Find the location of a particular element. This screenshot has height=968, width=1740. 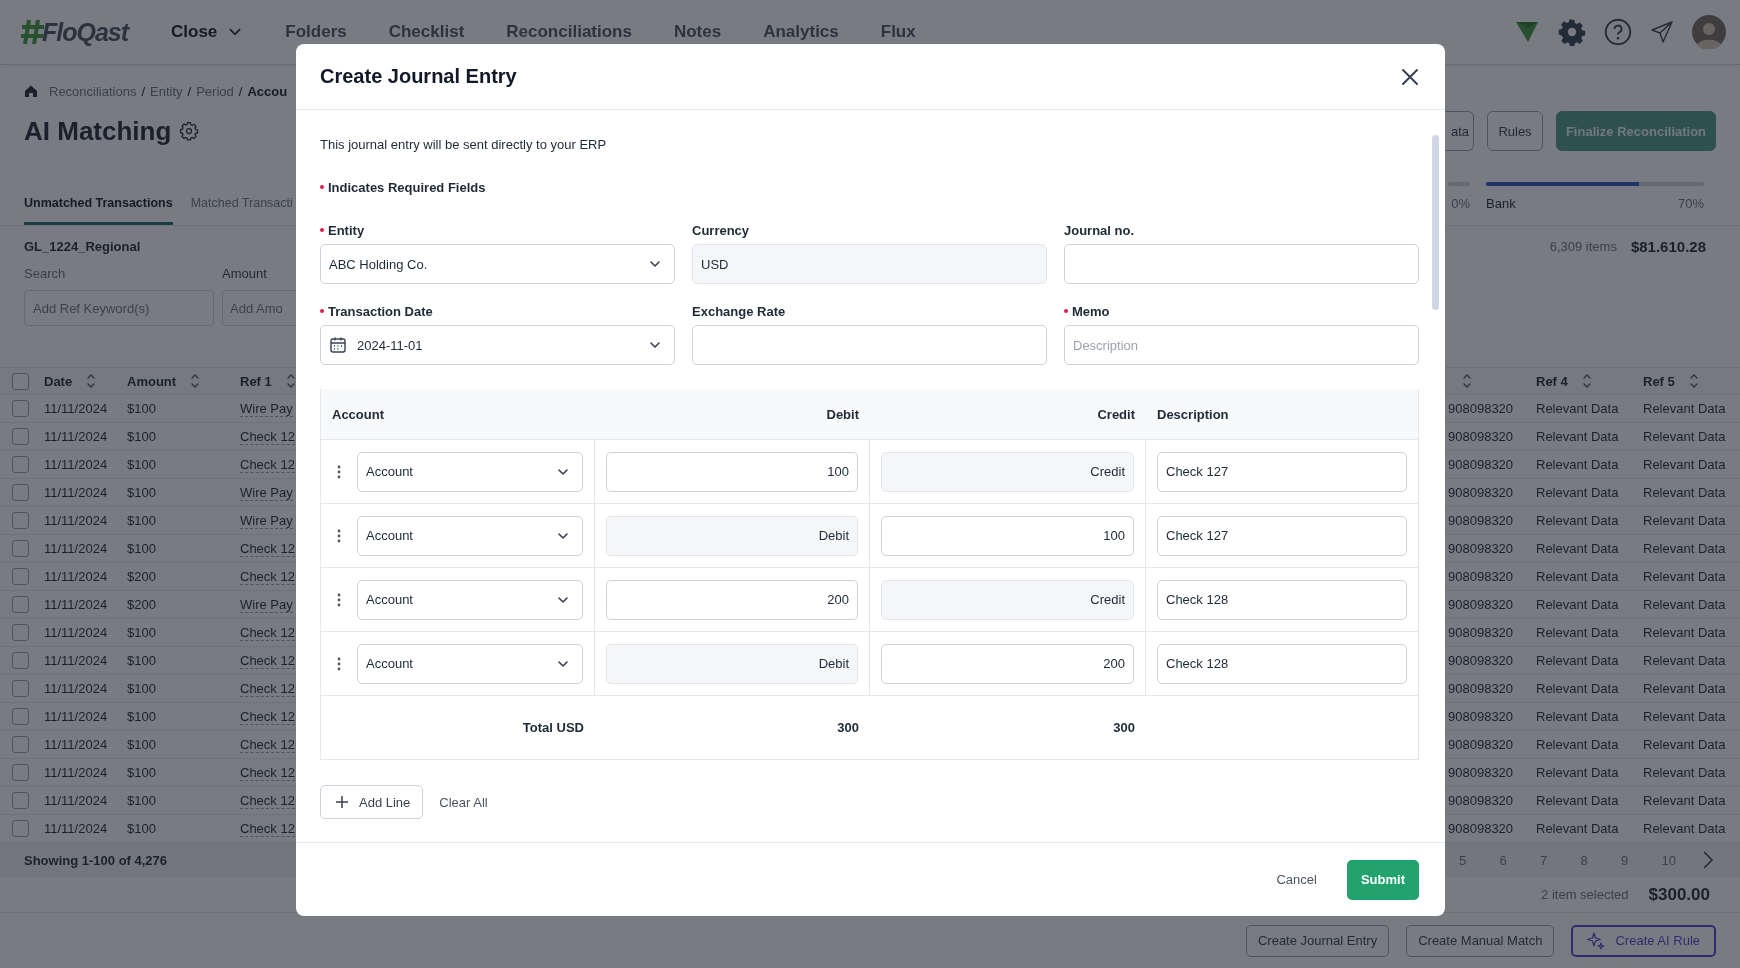

tab: Matched Transacti is located at coordinates (241, 210).